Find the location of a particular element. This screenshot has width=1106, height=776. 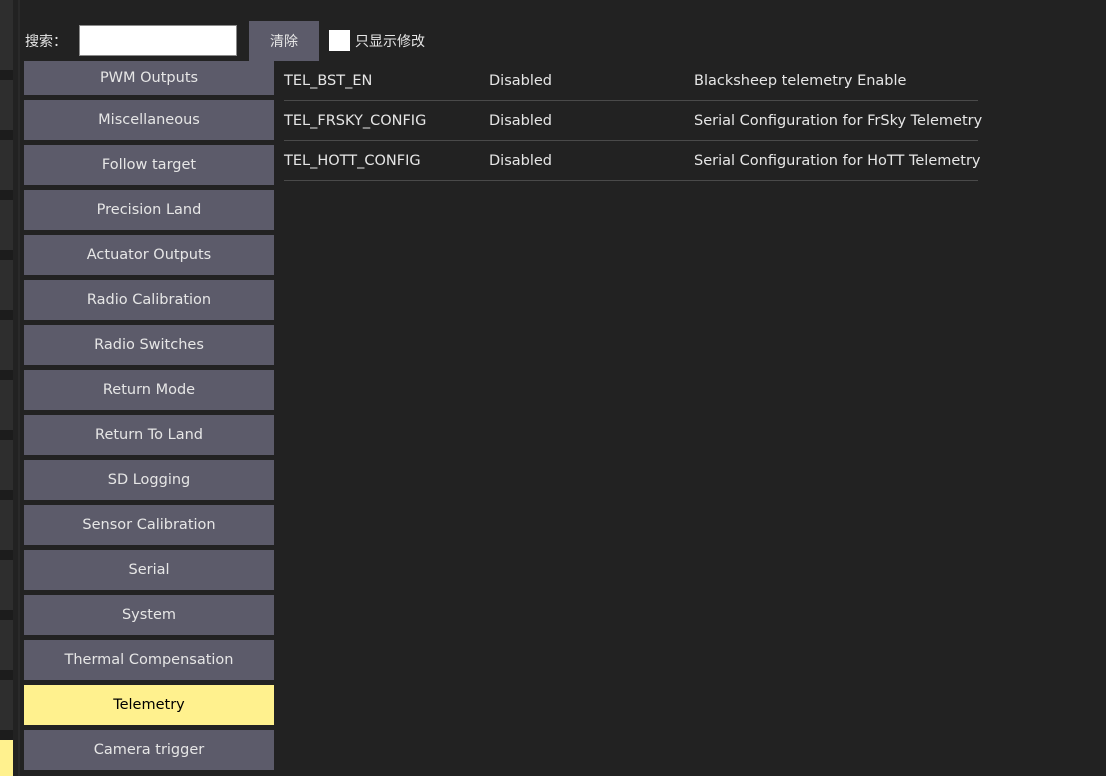

group-item-system: System is located at coordinates (149, 615).